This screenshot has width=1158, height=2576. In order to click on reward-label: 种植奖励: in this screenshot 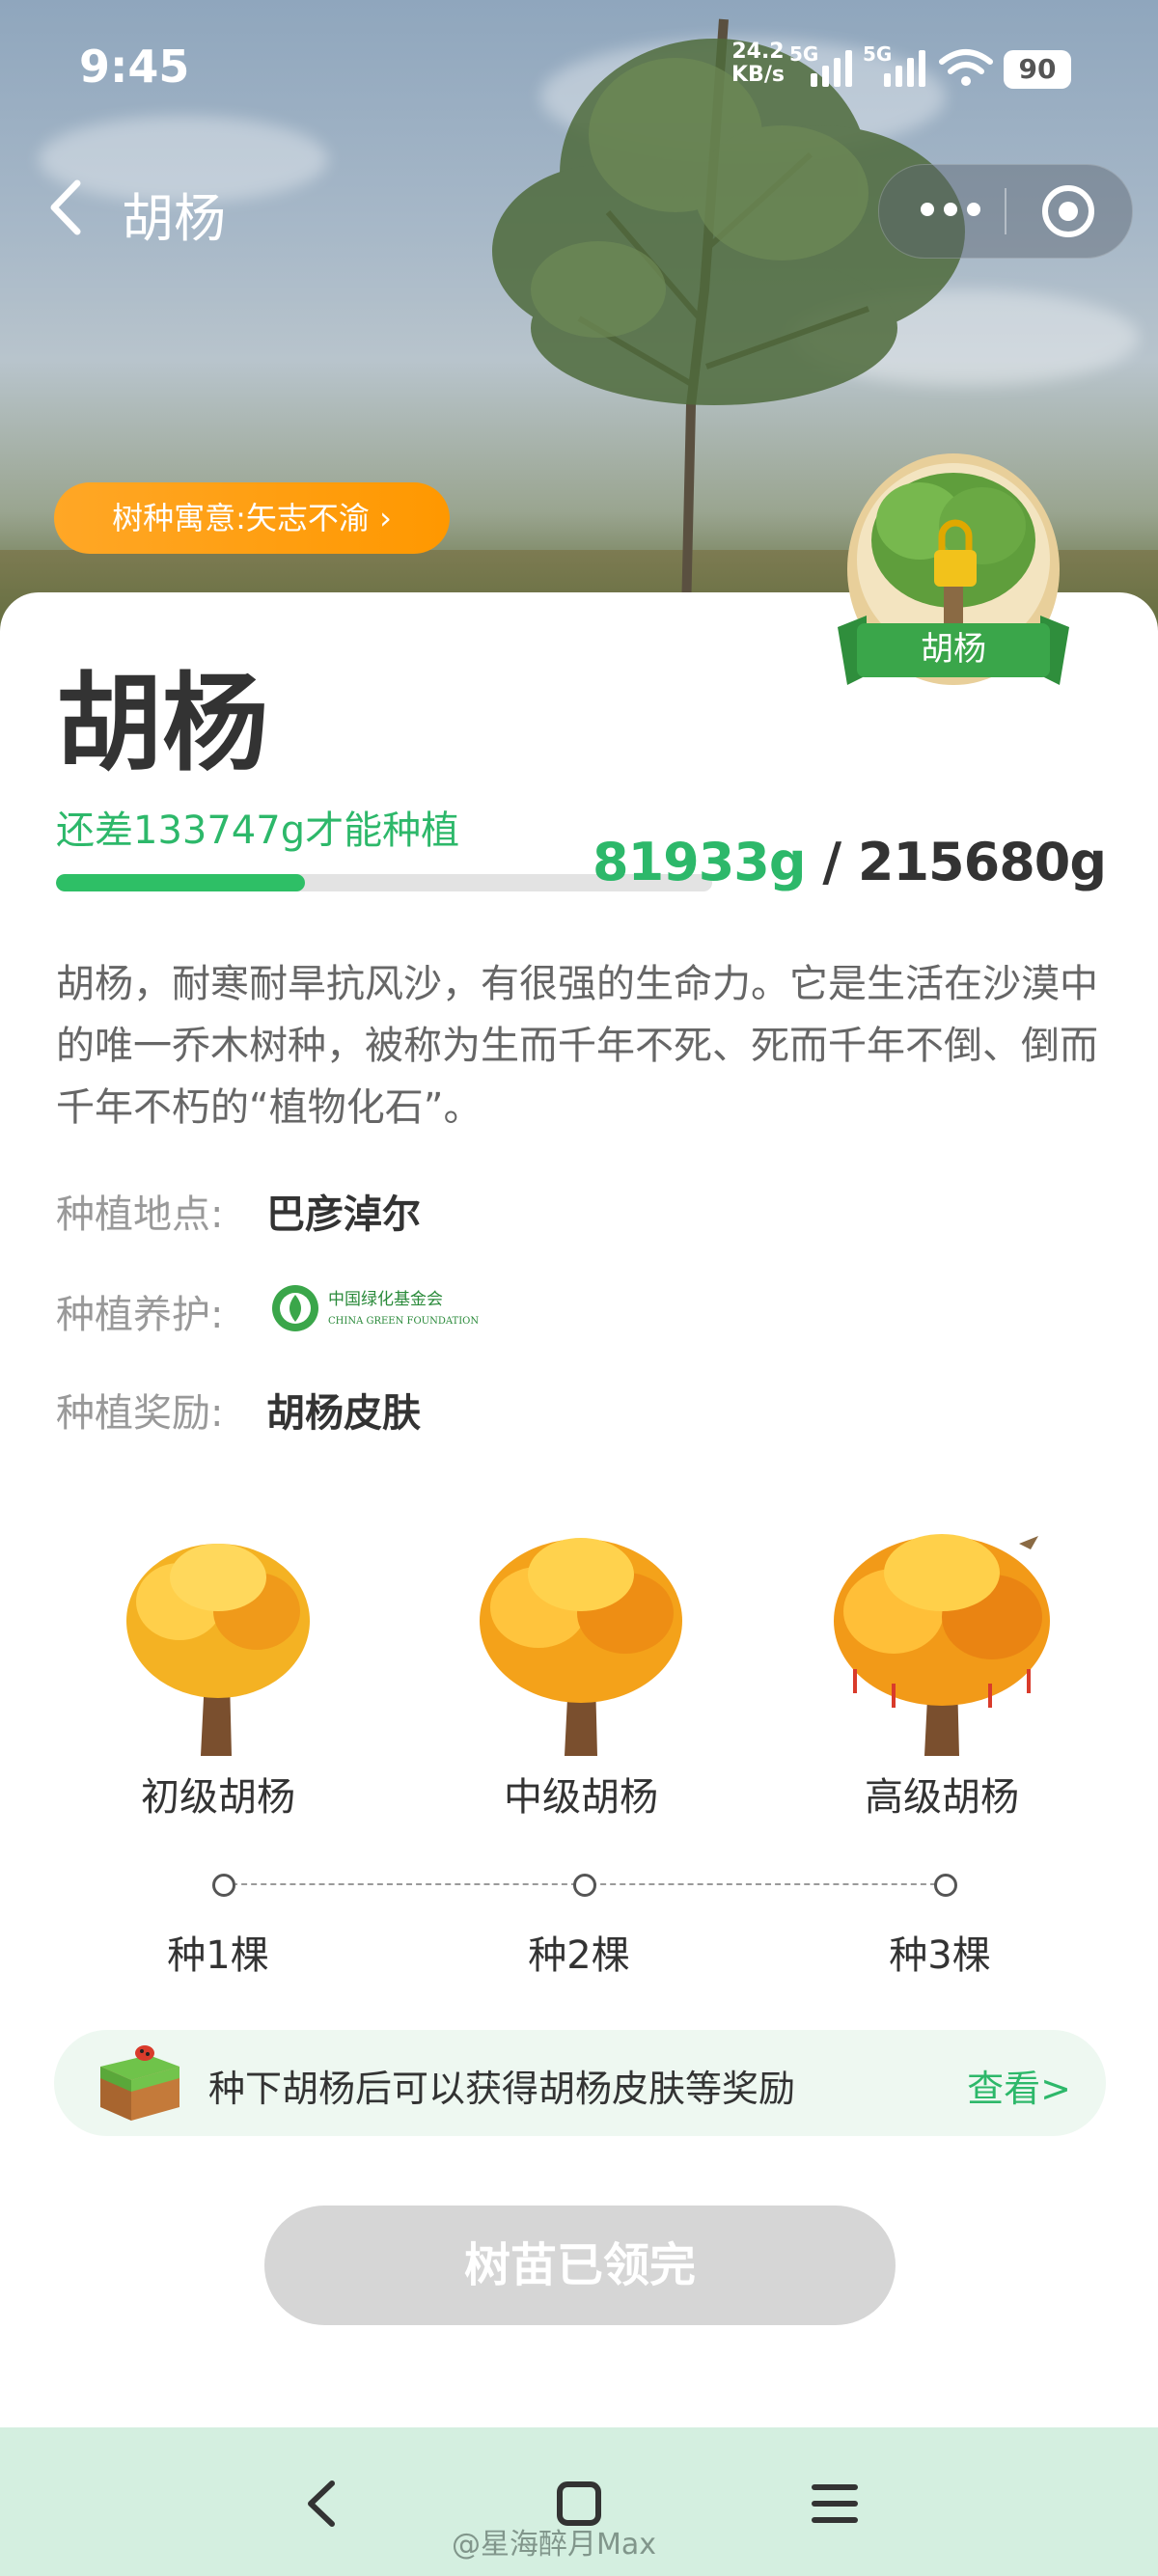, I will do `click(140, 1413)`.